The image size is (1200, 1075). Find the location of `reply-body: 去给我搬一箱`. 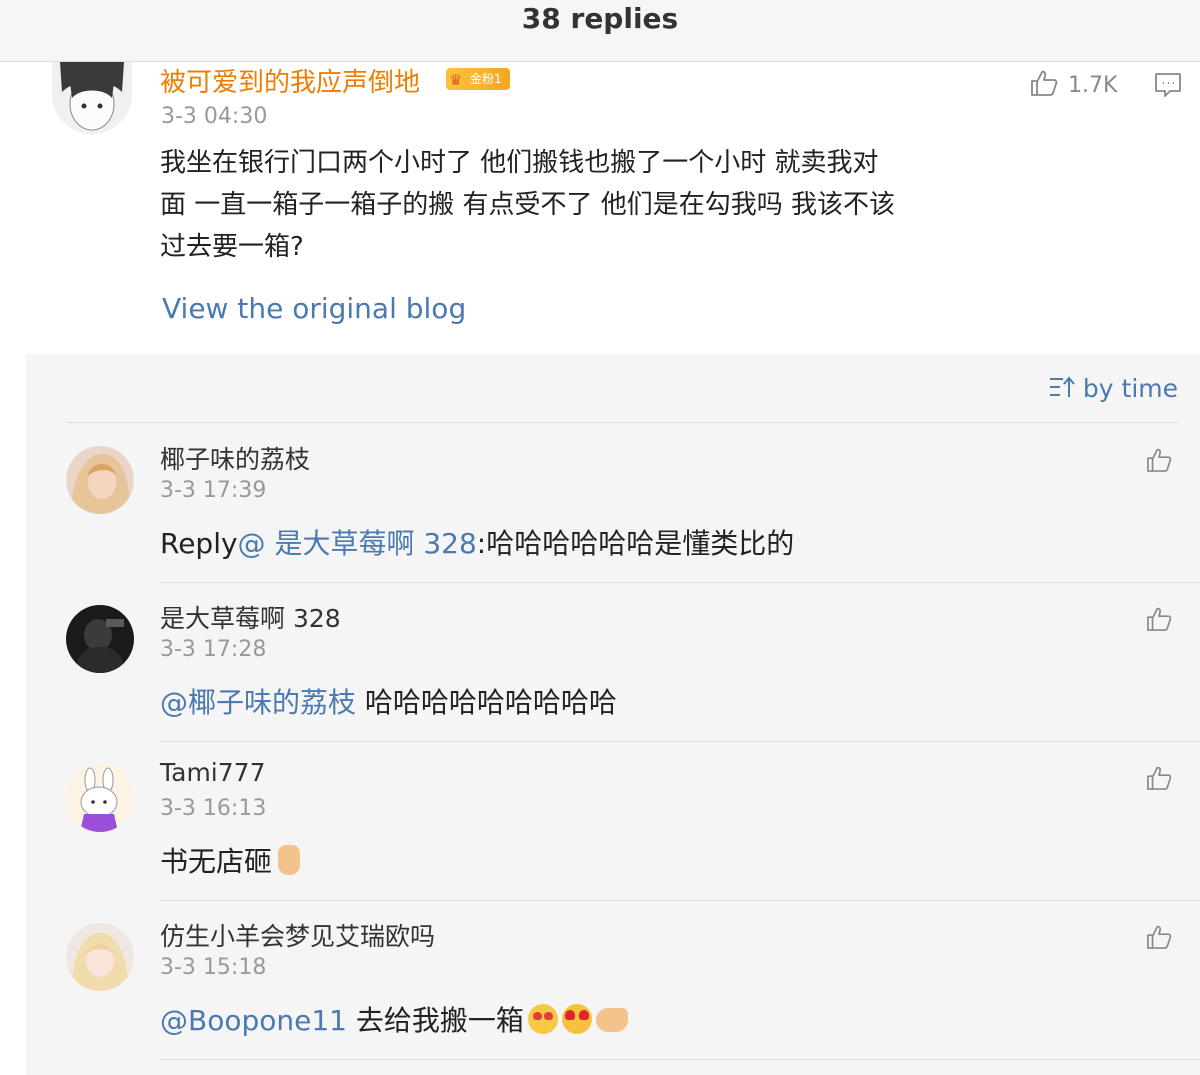

reply-body: 去给我搬一箱 is located at coordinates (435, 1020).